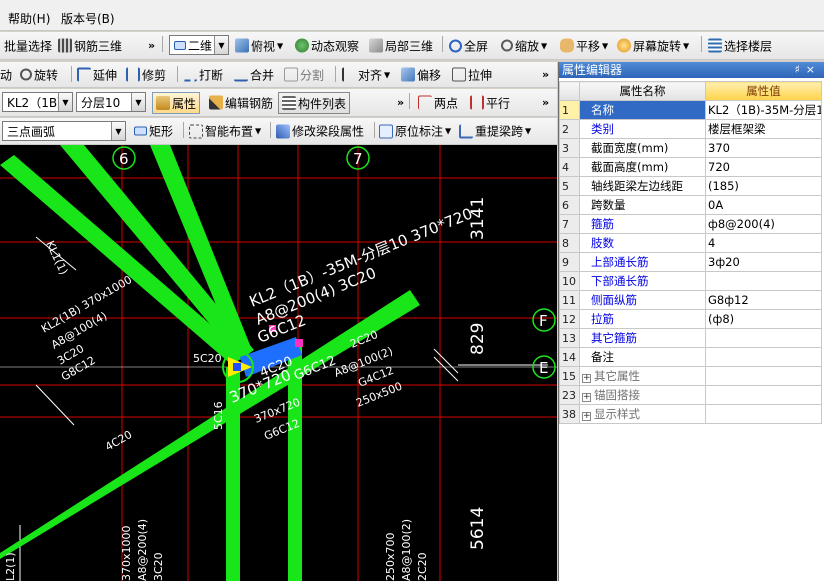  I want to click on local-3d-button: 局部三维, so click(401, 45).